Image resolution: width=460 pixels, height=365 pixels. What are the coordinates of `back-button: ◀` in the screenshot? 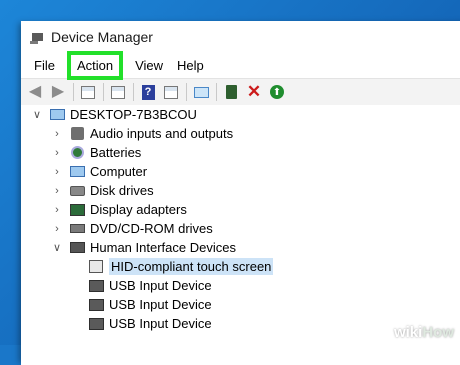 It's located at (35, 92).